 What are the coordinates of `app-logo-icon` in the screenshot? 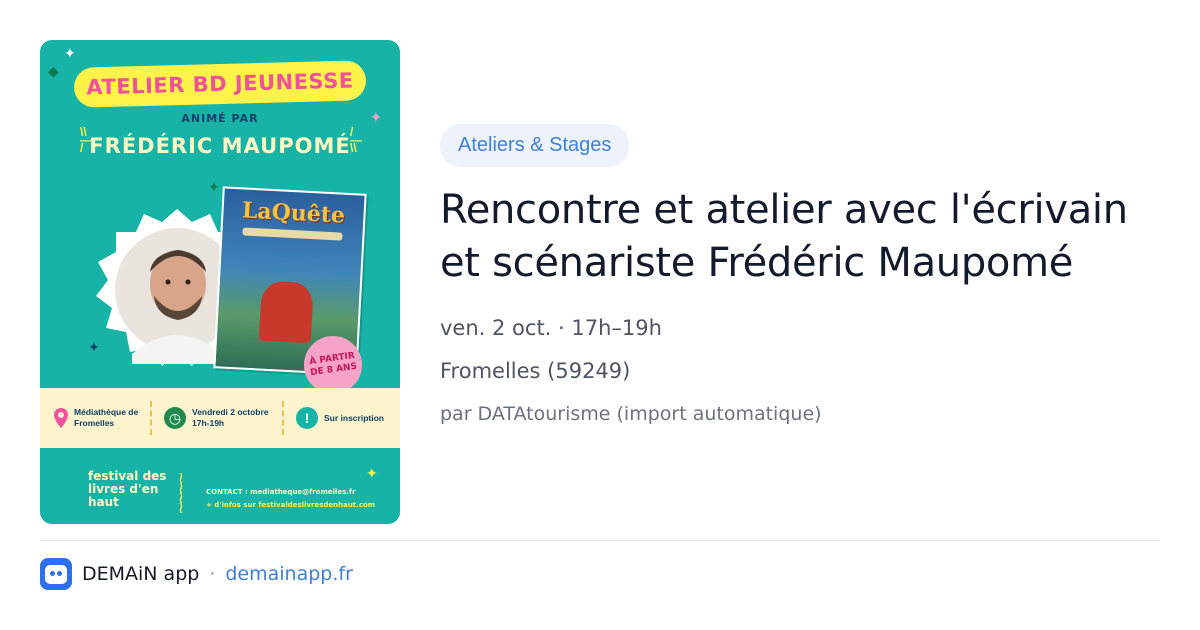 It's located at (56, 574).